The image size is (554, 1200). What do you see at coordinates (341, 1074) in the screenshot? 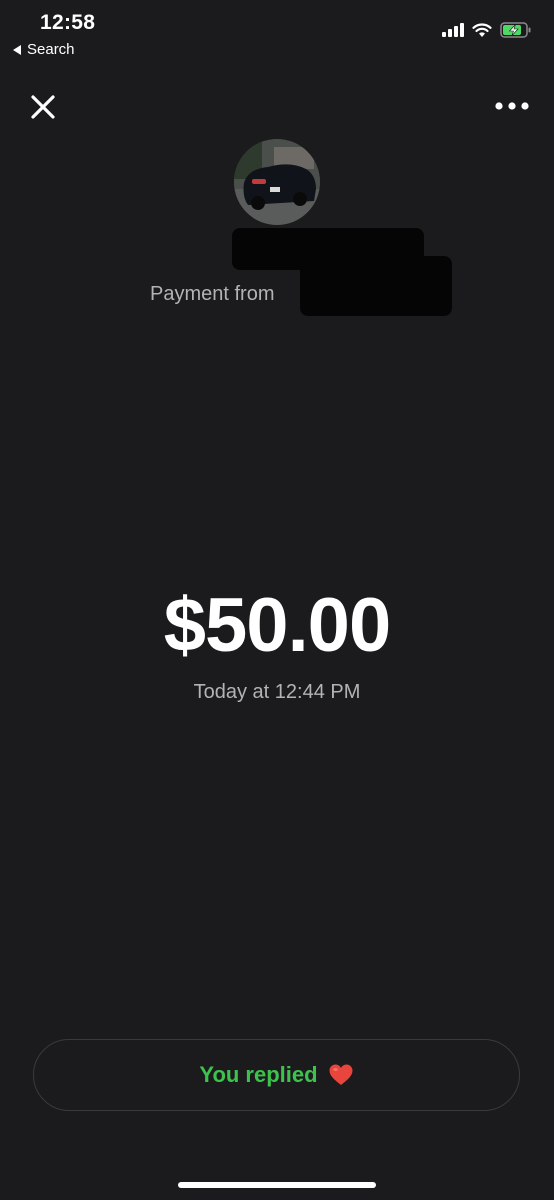
I see `heart-icon` at bounding box center [341, 1074].